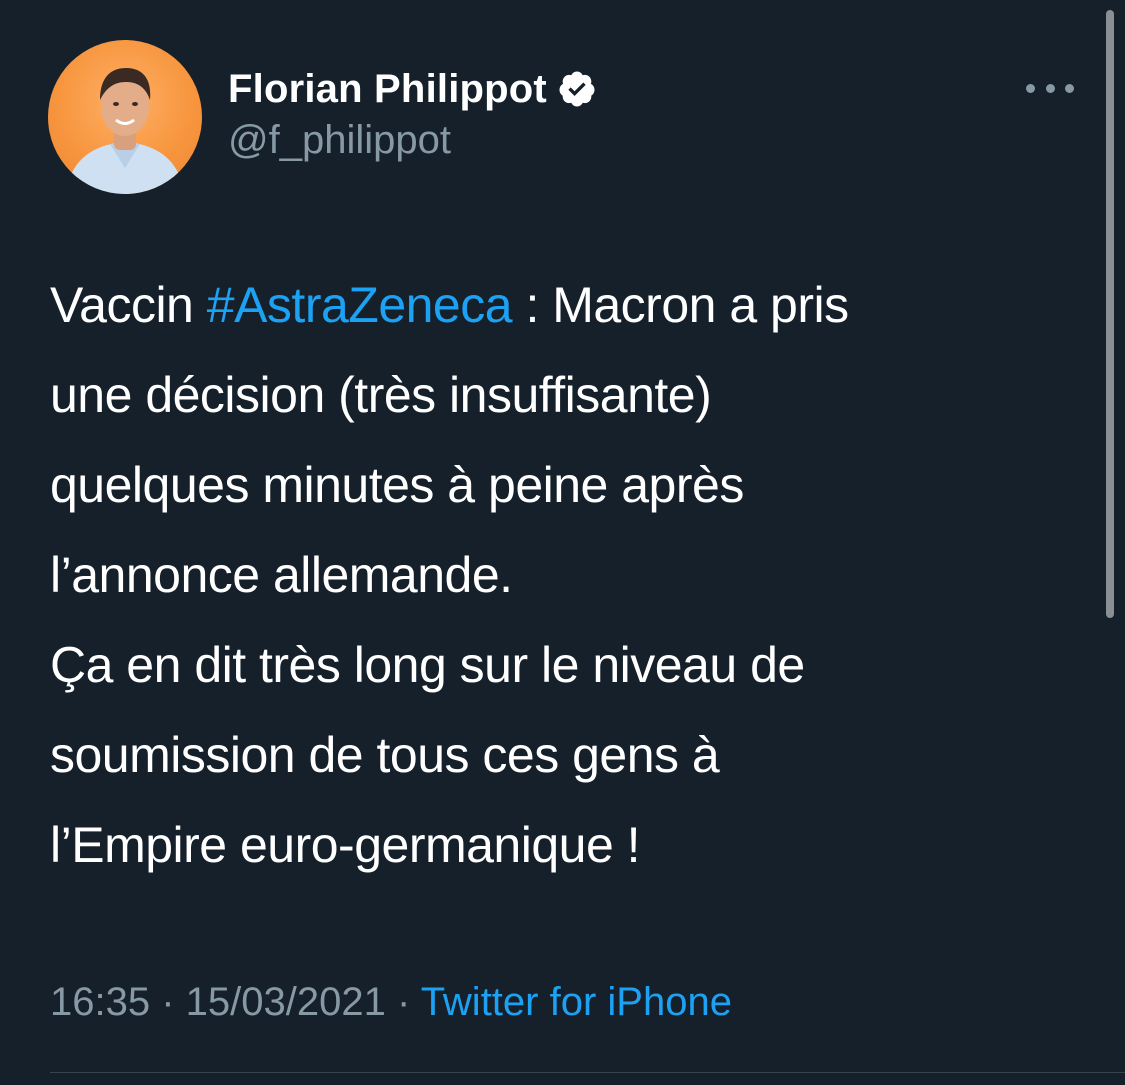 The image size is (1125, 1085). I want to click on author-handle: @f_philippot, so click(339, 140).